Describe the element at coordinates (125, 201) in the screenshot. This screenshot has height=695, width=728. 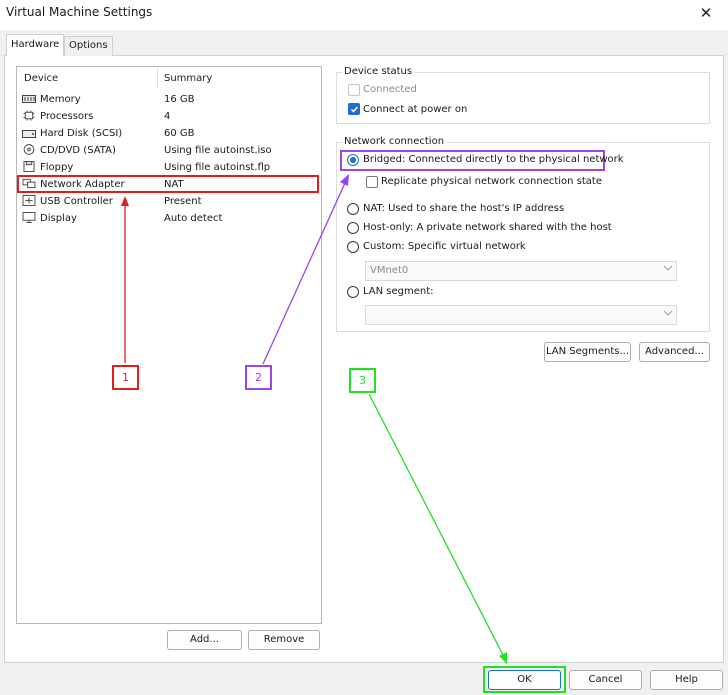
I see `red-arrow-head` at that location.